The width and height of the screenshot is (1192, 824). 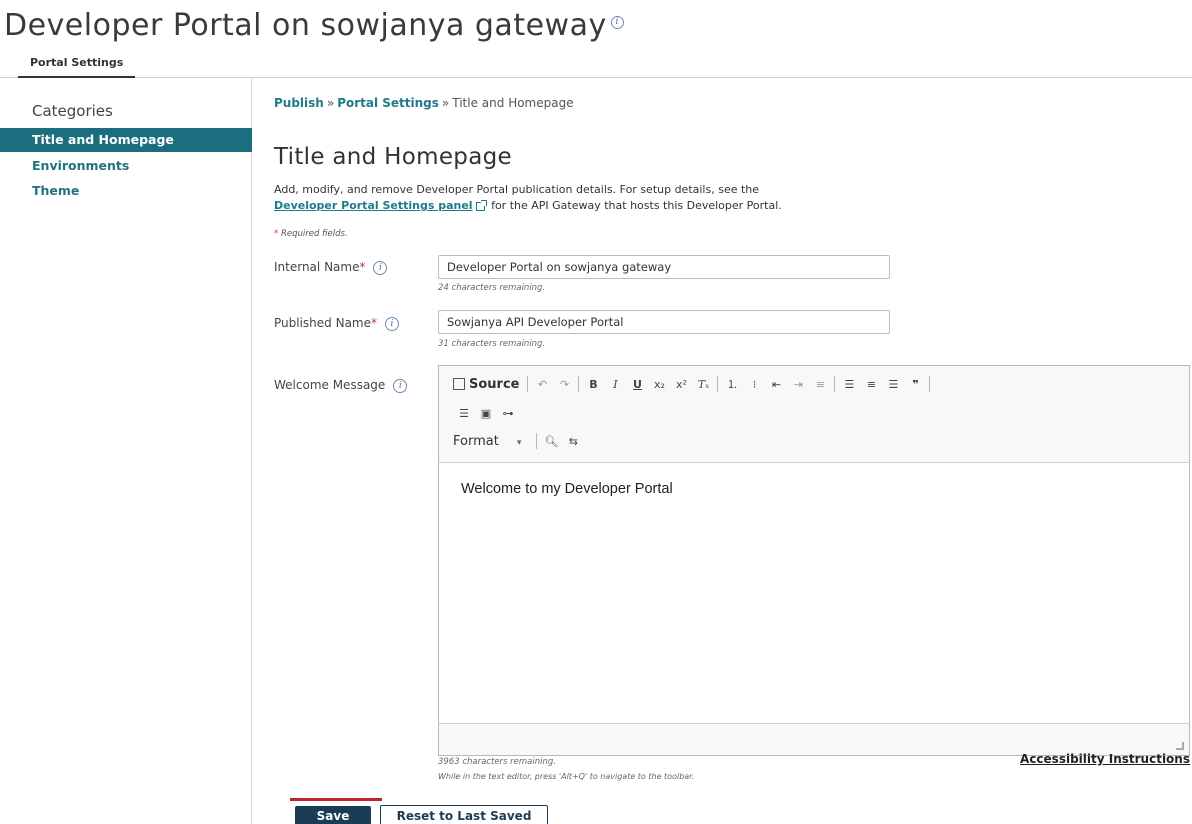 What do you see at coordinates (513, 103) in the screenshot?
I see `breadcrumb-current: Title and Homepage` at bounding box center [513, 103].